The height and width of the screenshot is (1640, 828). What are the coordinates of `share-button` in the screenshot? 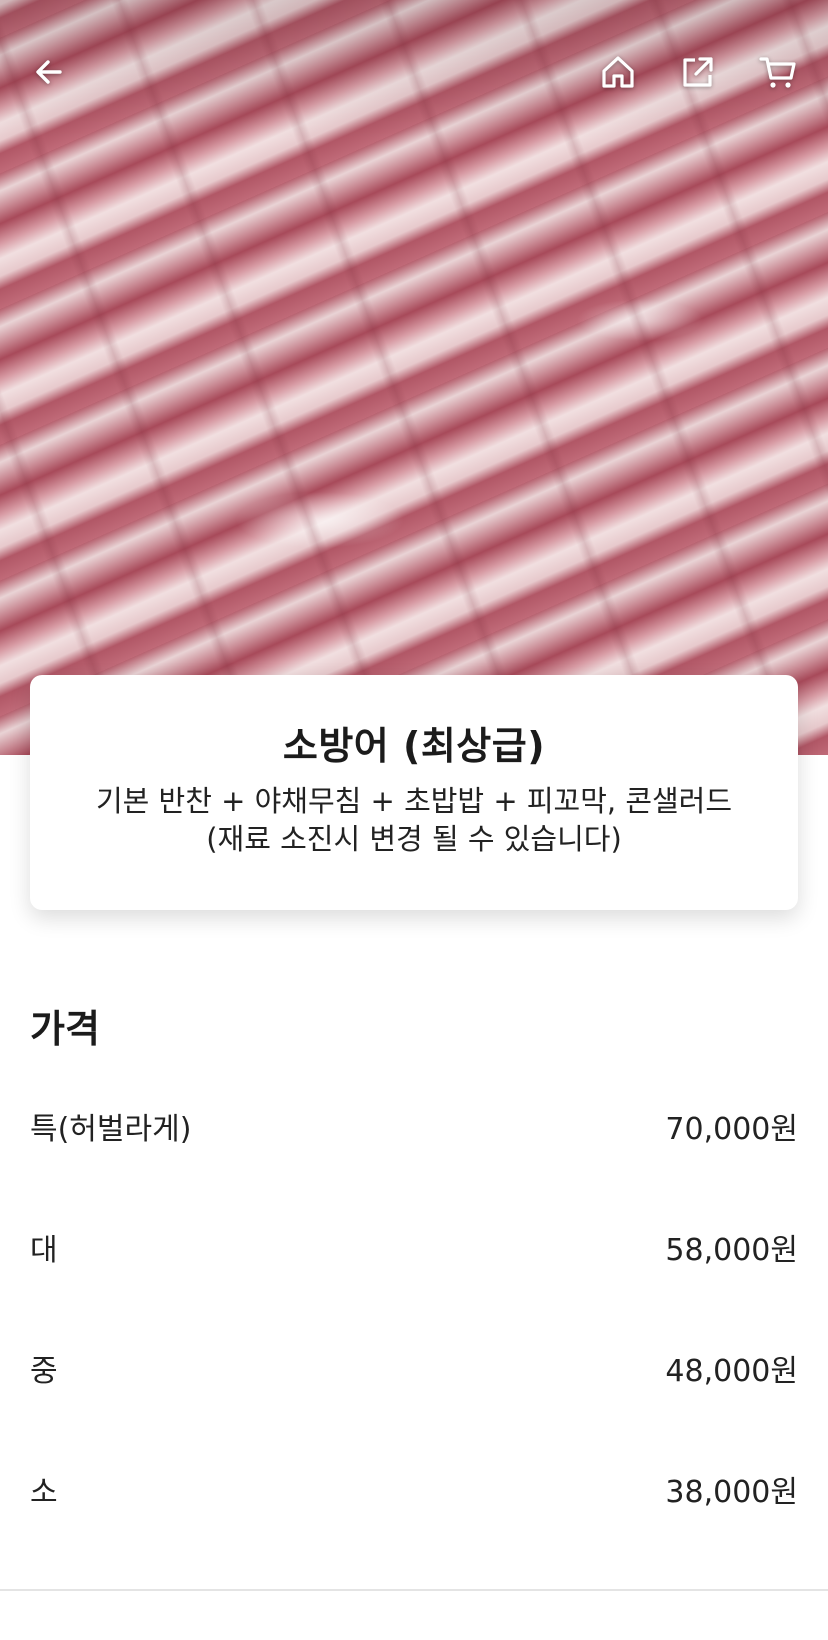 It's located at (698, 72).